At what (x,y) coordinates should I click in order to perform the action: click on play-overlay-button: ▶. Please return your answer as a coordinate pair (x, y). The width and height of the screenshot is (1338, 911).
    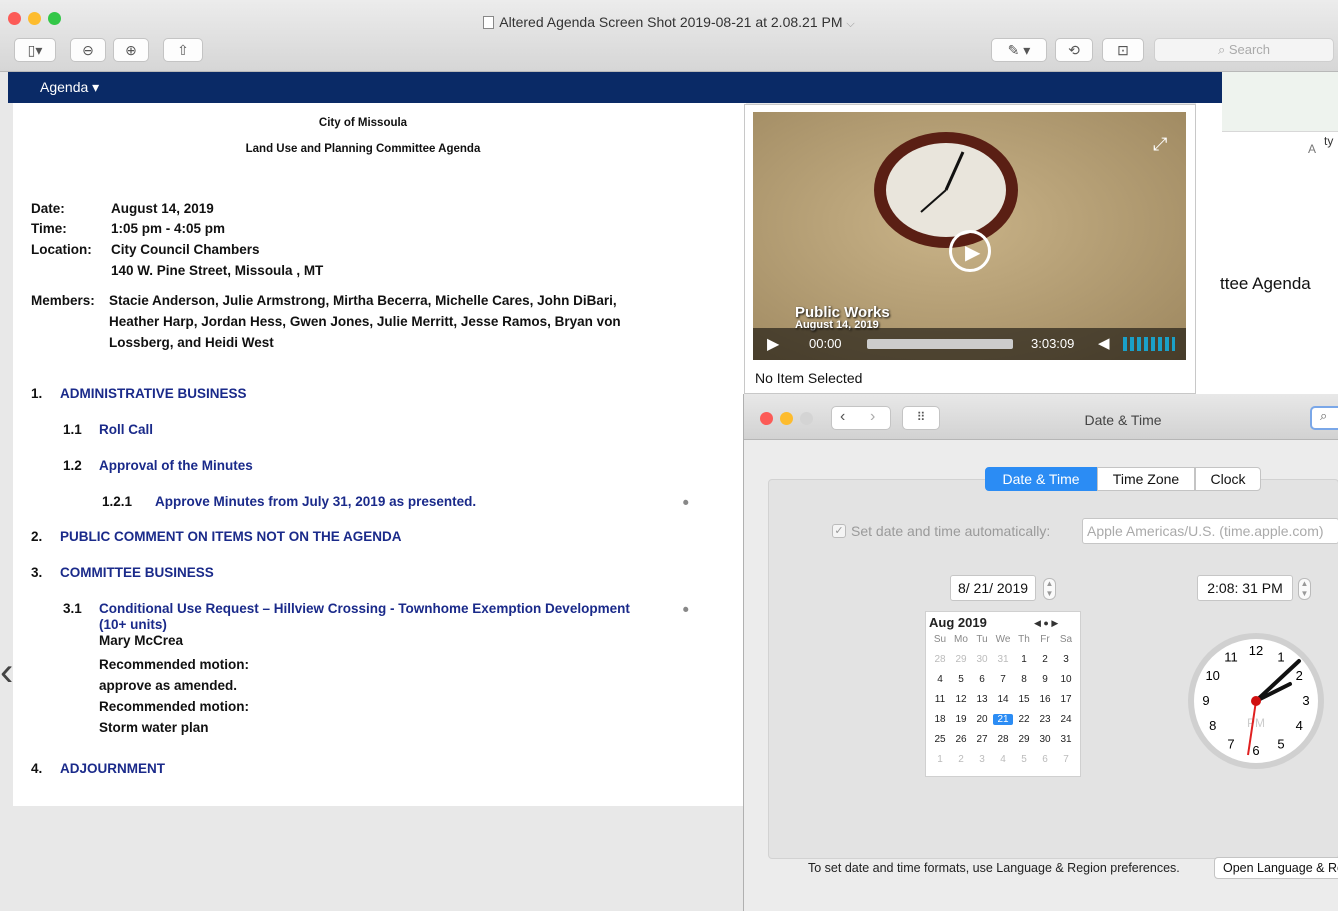
    Looking at the image, I should click on (970, 251).